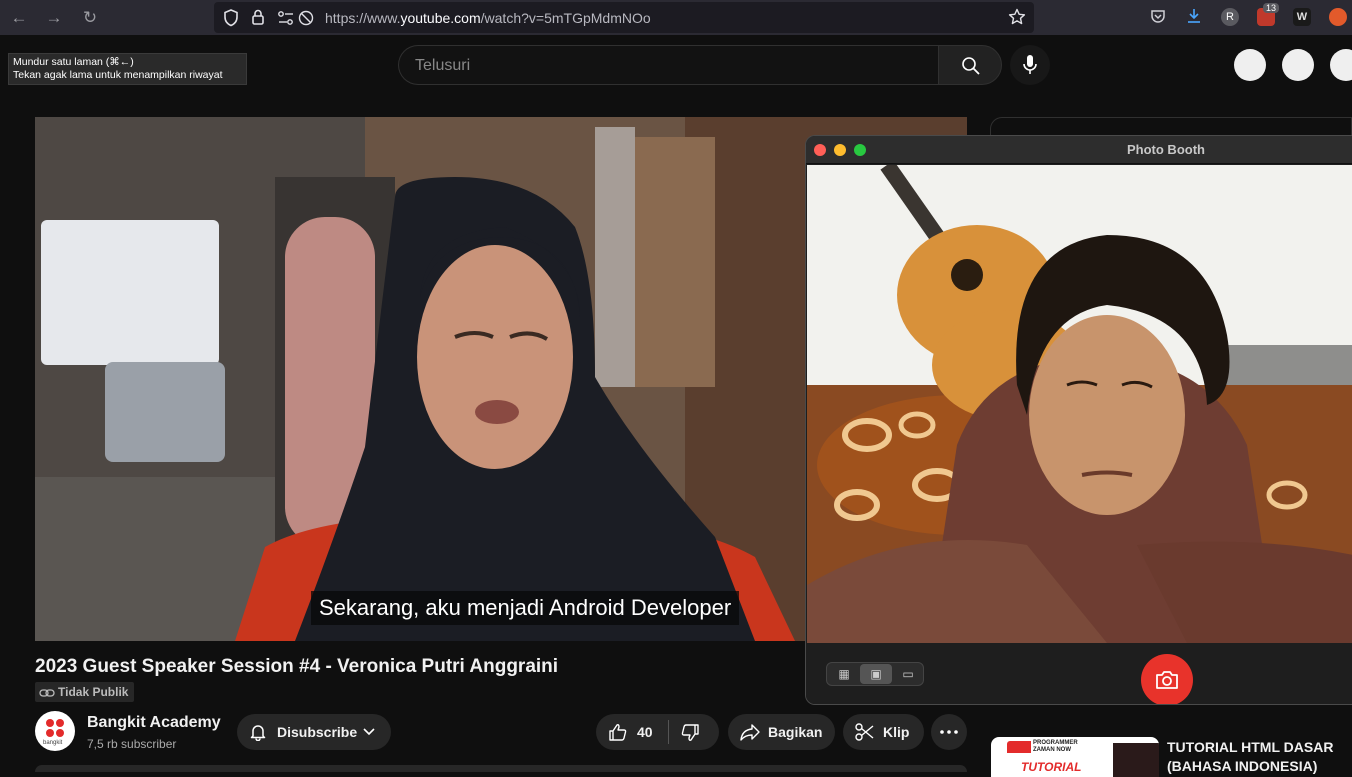  I want to click on share-button: Bagikan, so click(781, 732).